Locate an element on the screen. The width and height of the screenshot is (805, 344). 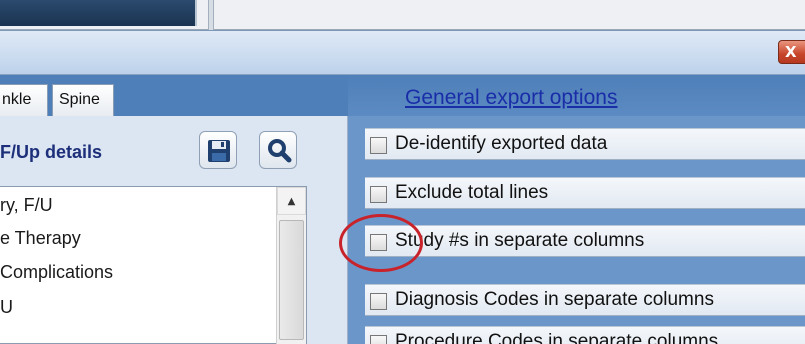
deidentify-checkbox is located at coordinates (378, 145).